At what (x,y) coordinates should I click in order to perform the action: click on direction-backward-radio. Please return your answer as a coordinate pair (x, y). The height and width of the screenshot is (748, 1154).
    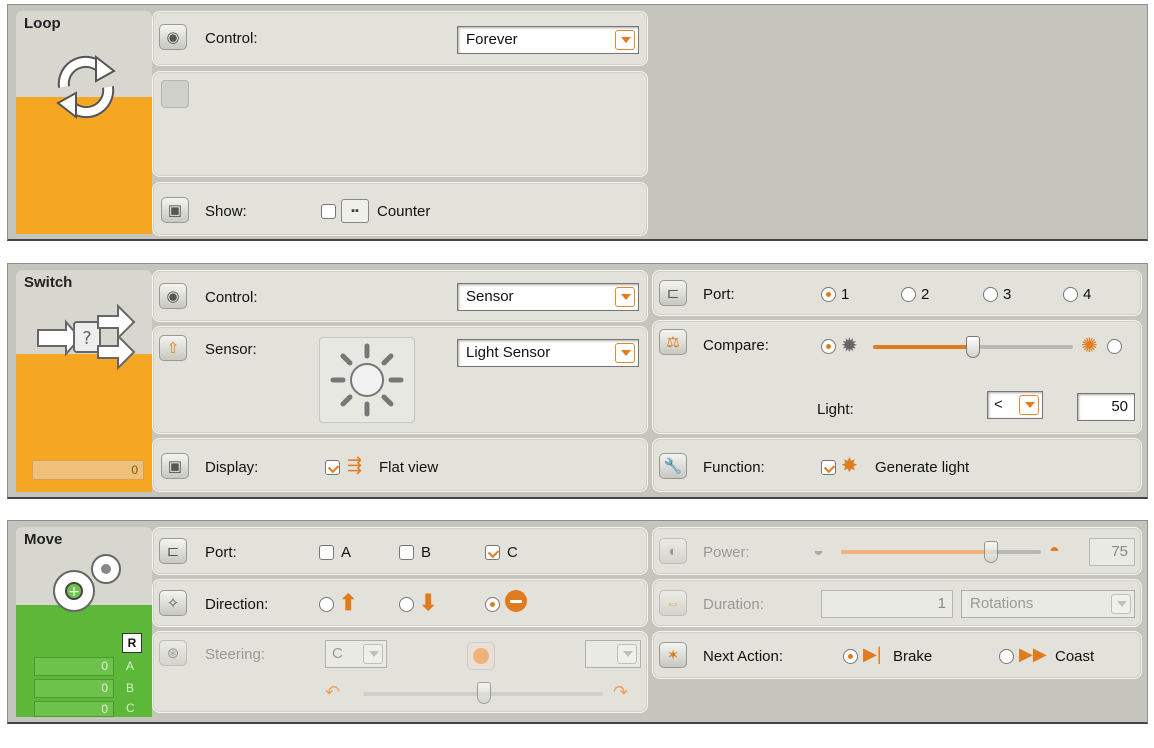
    Looking at the image, I should click on (406, 604).